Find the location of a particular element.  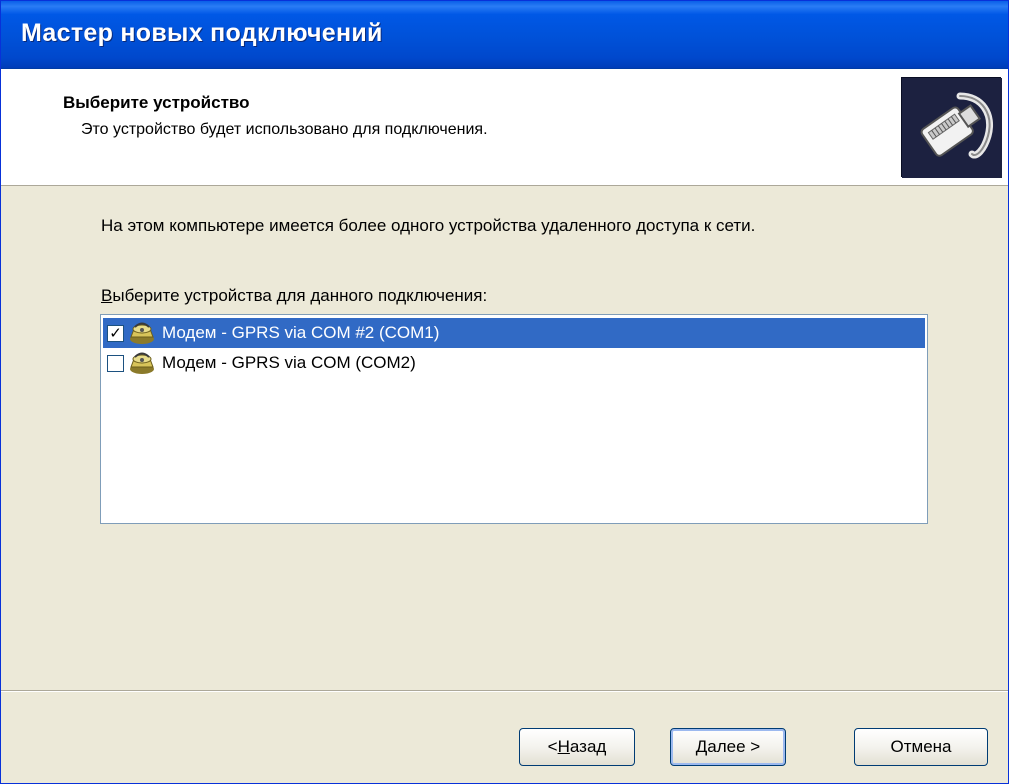

back-button: < Назад is located at coordinates (577, 747).